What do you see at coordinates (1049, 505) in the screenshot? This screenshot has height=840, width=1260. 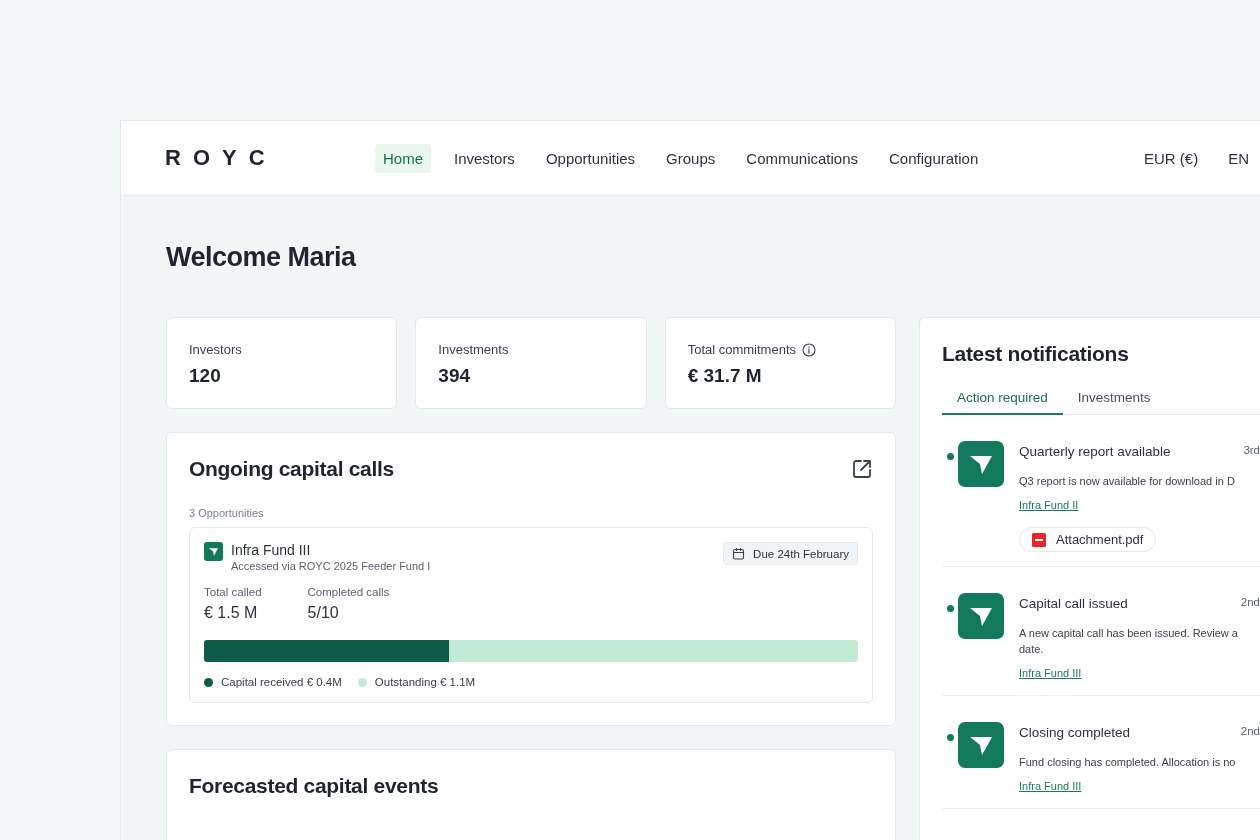 I see `fund-link: Infra Fund II` at bounding box center [1049, 505].